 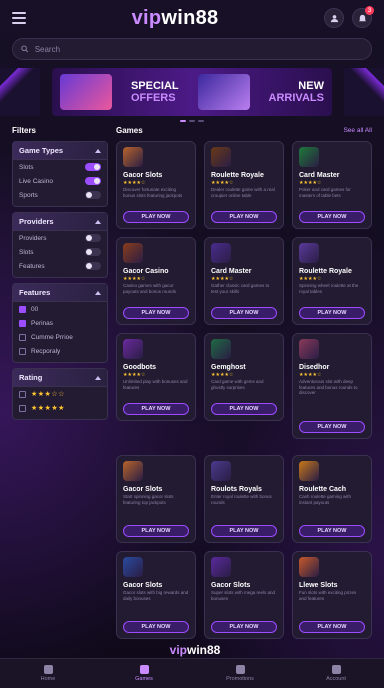 I want to click on filter-game-types-header: Game Types, so click(x=60, y=151).